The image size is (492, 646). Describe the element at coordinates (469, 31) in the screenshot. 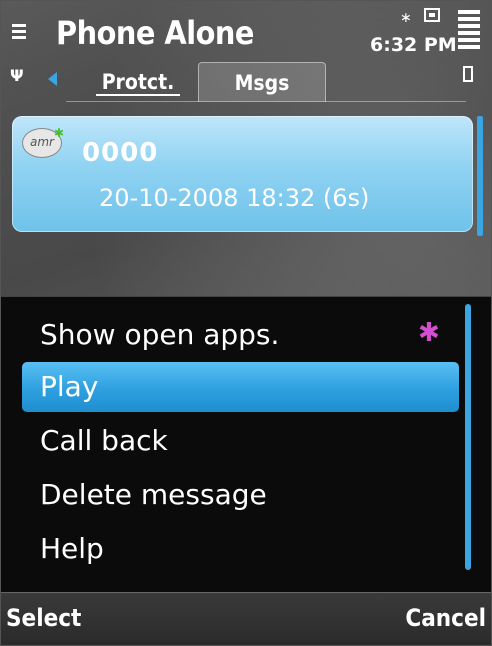

I see `battery-level-icon` at that location.